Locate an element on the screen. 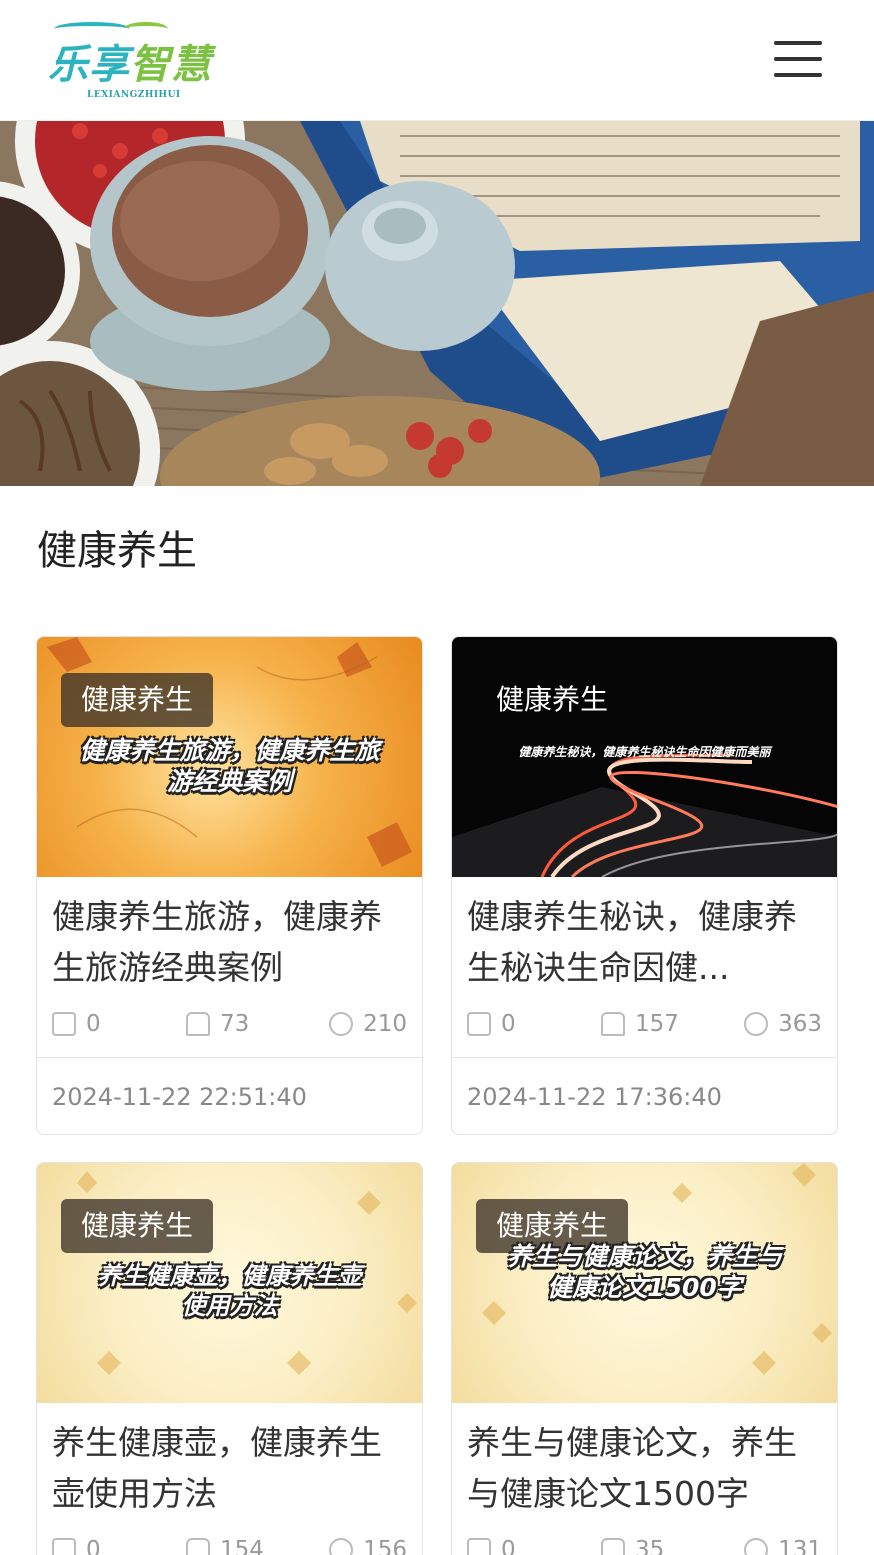  stat-views: 156 is located at coordinates (368, 1546).